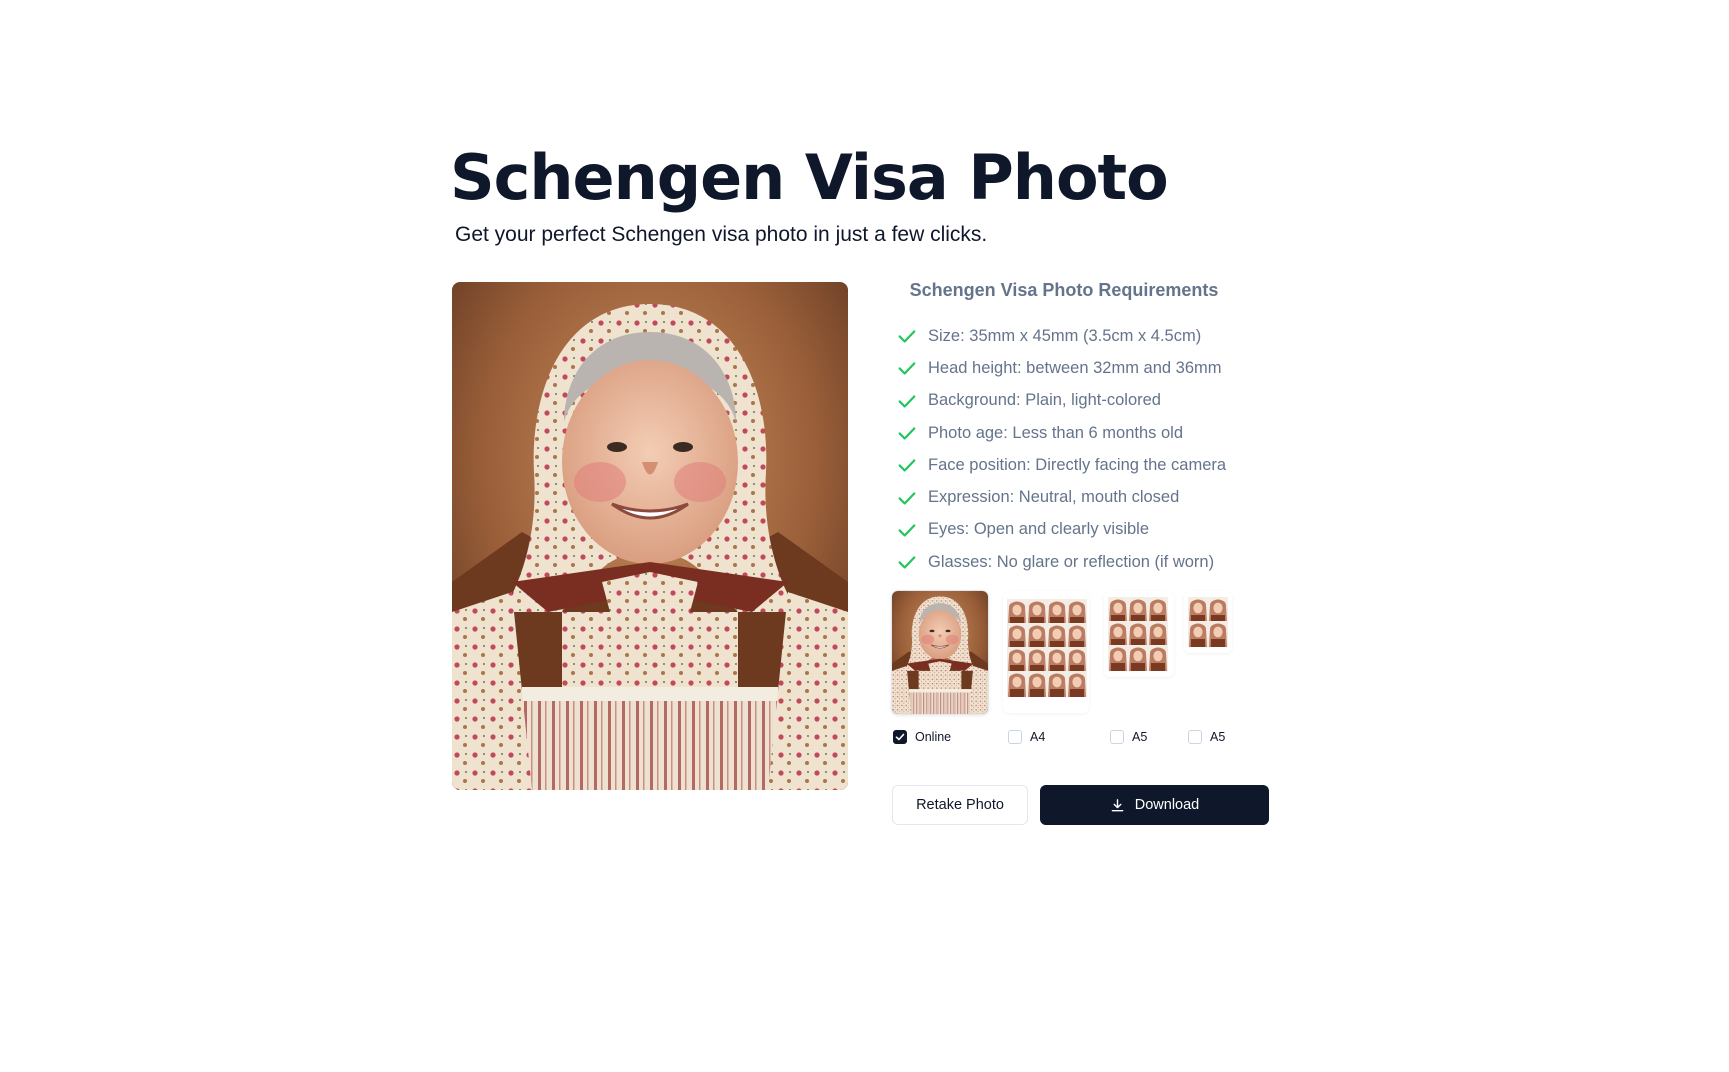  What do you see at coordinates (809, 177) in the screenshot?
I see `page-title: Schengen Visa Photo` at bounding box center [809, 177].